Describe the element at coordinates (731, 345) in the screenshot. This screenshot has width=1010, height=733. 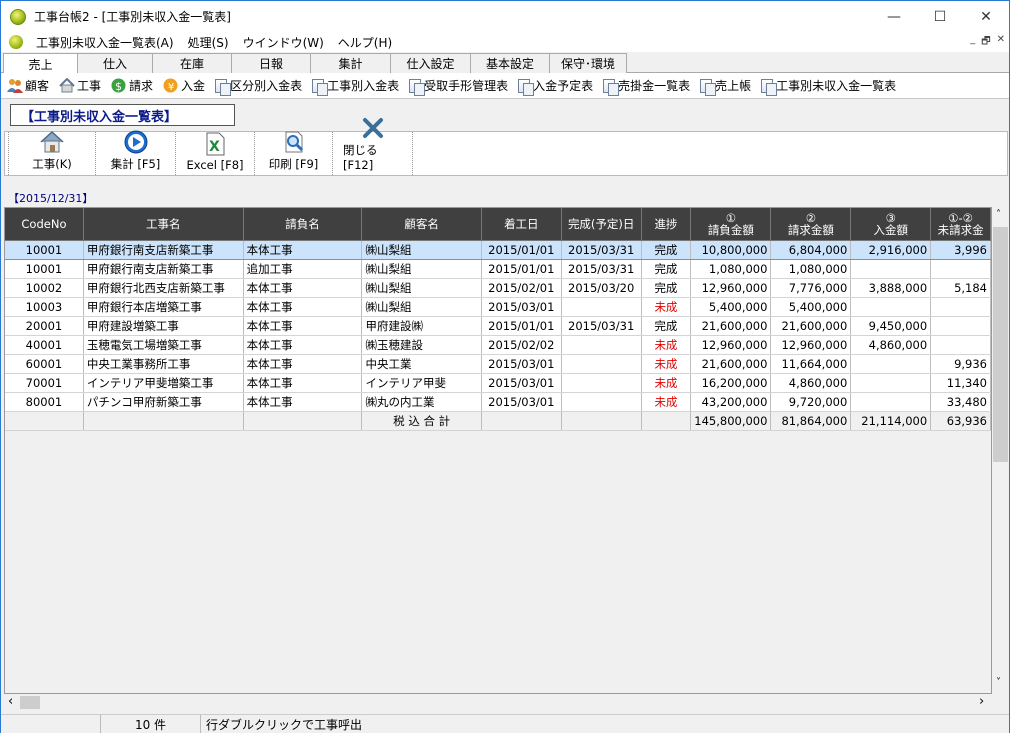
I see `table-cell: 12,960,000` at that location.